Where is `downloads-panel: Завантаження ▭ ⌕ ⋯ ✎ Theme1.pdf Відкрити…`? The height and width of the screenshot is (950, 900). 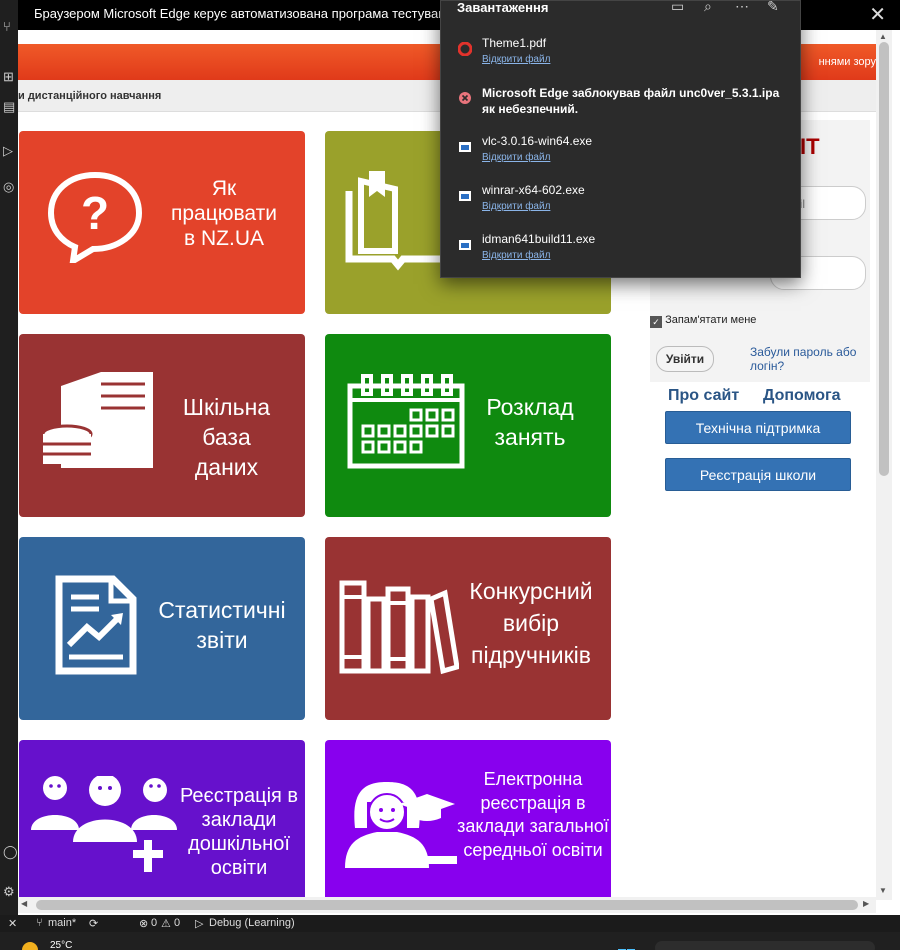 downloads-panel: Завантаження ▭ ⌕ ⋯ ✎ Theme1.pdf Відкрити… is located at coordinates (620, 139).